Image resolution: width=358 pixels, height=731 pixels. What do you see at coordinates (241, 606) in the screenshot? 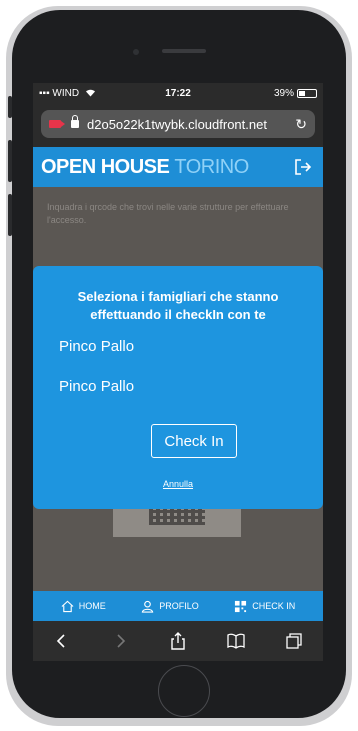
I see `qrcode-icon` at bounding box center [241, 606].